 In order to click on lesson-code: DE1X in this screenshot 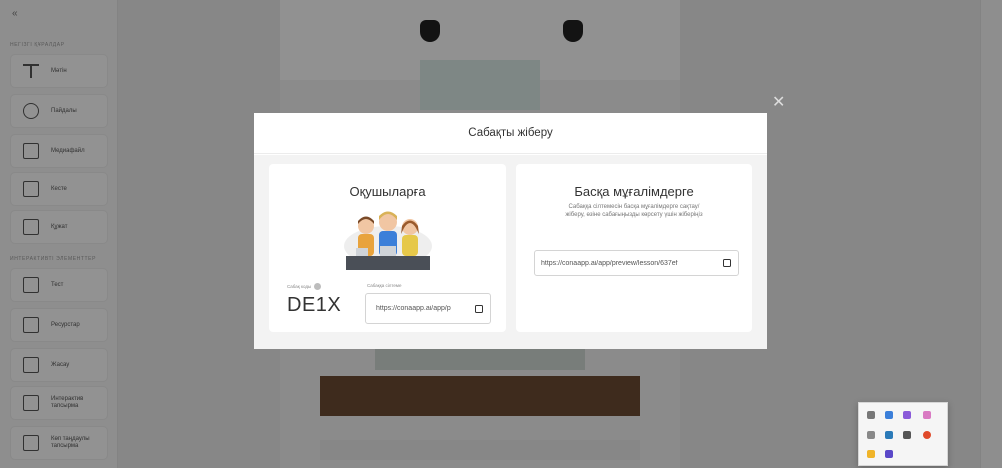, I will do `click(314, 305)`.